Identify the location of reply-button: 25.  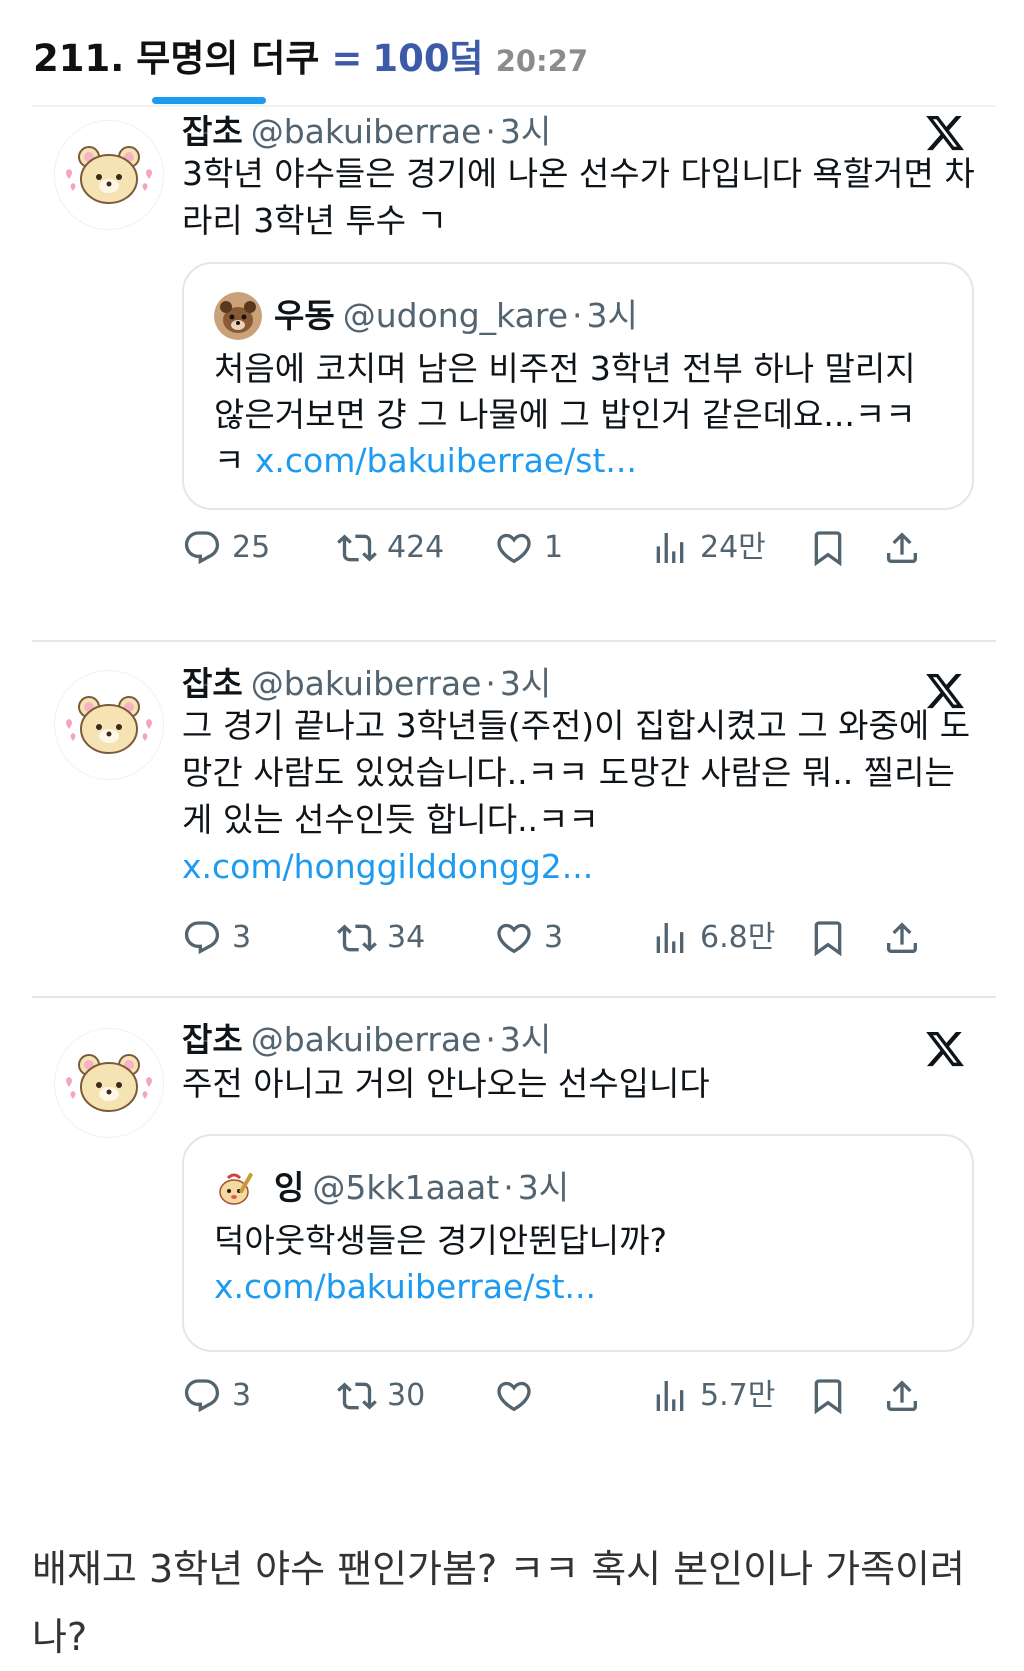
(226, 548).